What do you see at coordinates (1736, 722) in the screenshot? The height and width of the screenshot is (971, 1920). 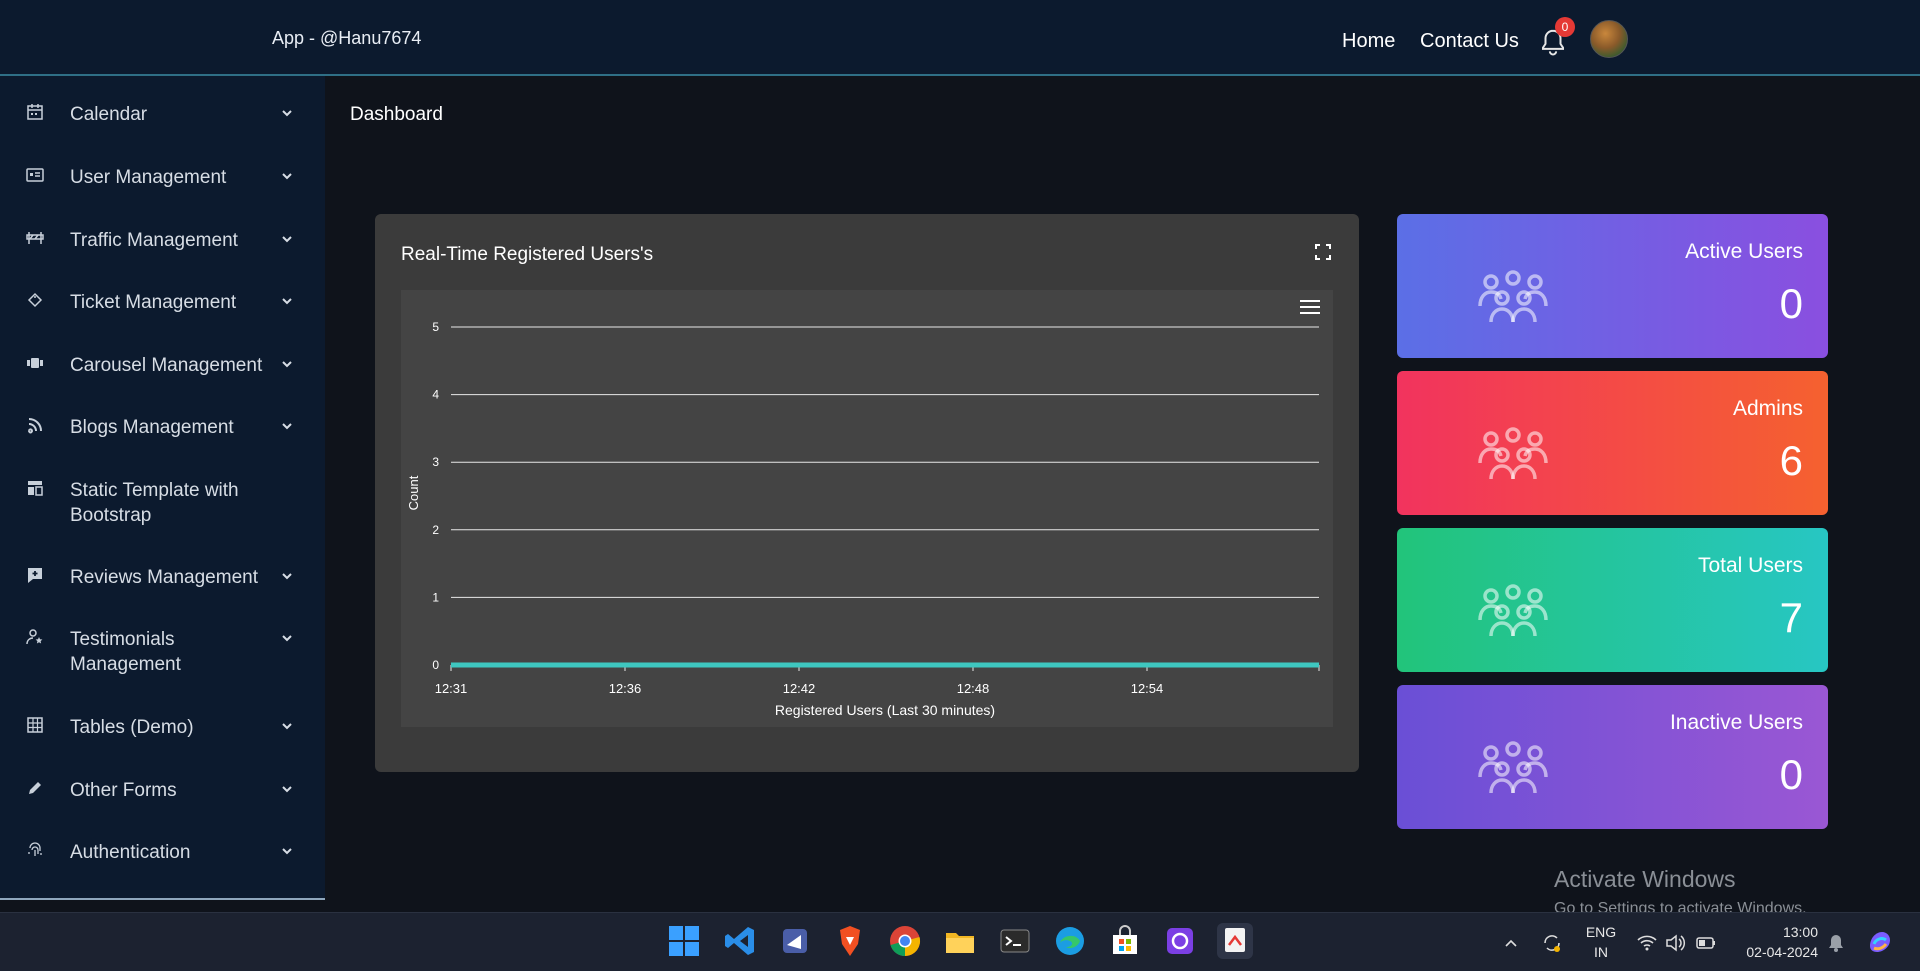 I see `stat-title: Inactive Users` at bounding box center [1736, 722].